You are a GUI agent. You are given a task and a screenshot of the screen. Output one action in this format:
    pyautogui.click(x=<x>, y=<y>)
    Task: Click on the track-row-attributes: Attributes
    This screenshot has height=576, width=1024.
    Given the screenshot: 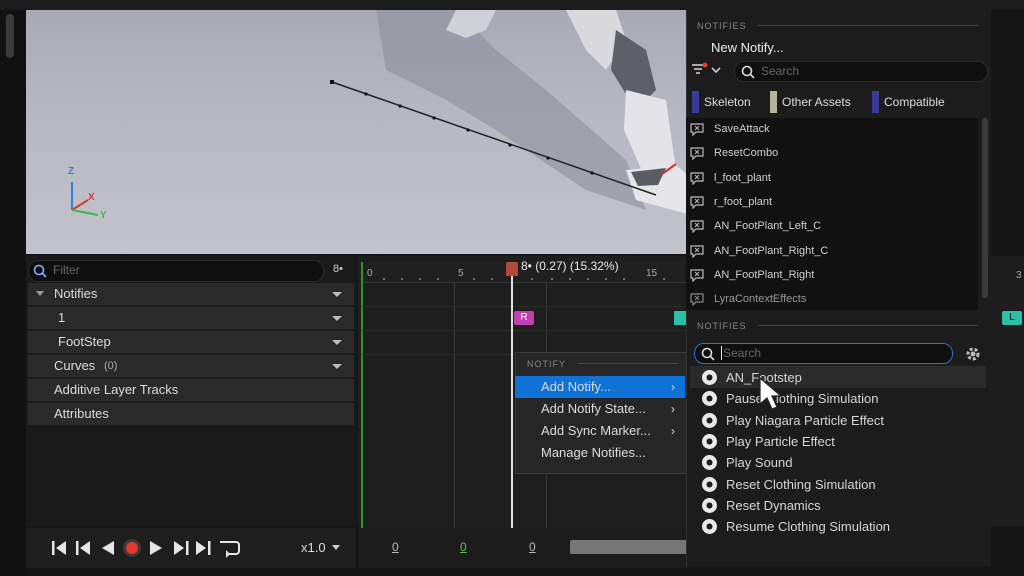 What is the action you would take?
    pyautogui.click(x=191, y=414)
    